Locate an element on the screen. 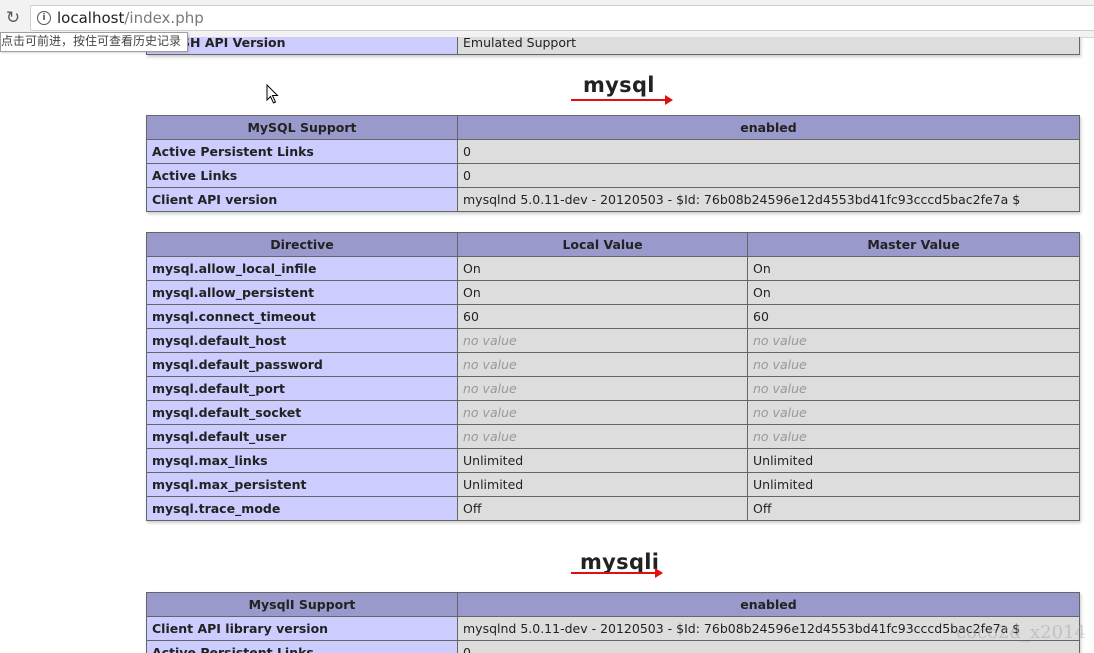 Image resolution: width=1094 pixels, height=653 pixels. table-cell-label: mysql.default_user is located at coordinates (302, 436).